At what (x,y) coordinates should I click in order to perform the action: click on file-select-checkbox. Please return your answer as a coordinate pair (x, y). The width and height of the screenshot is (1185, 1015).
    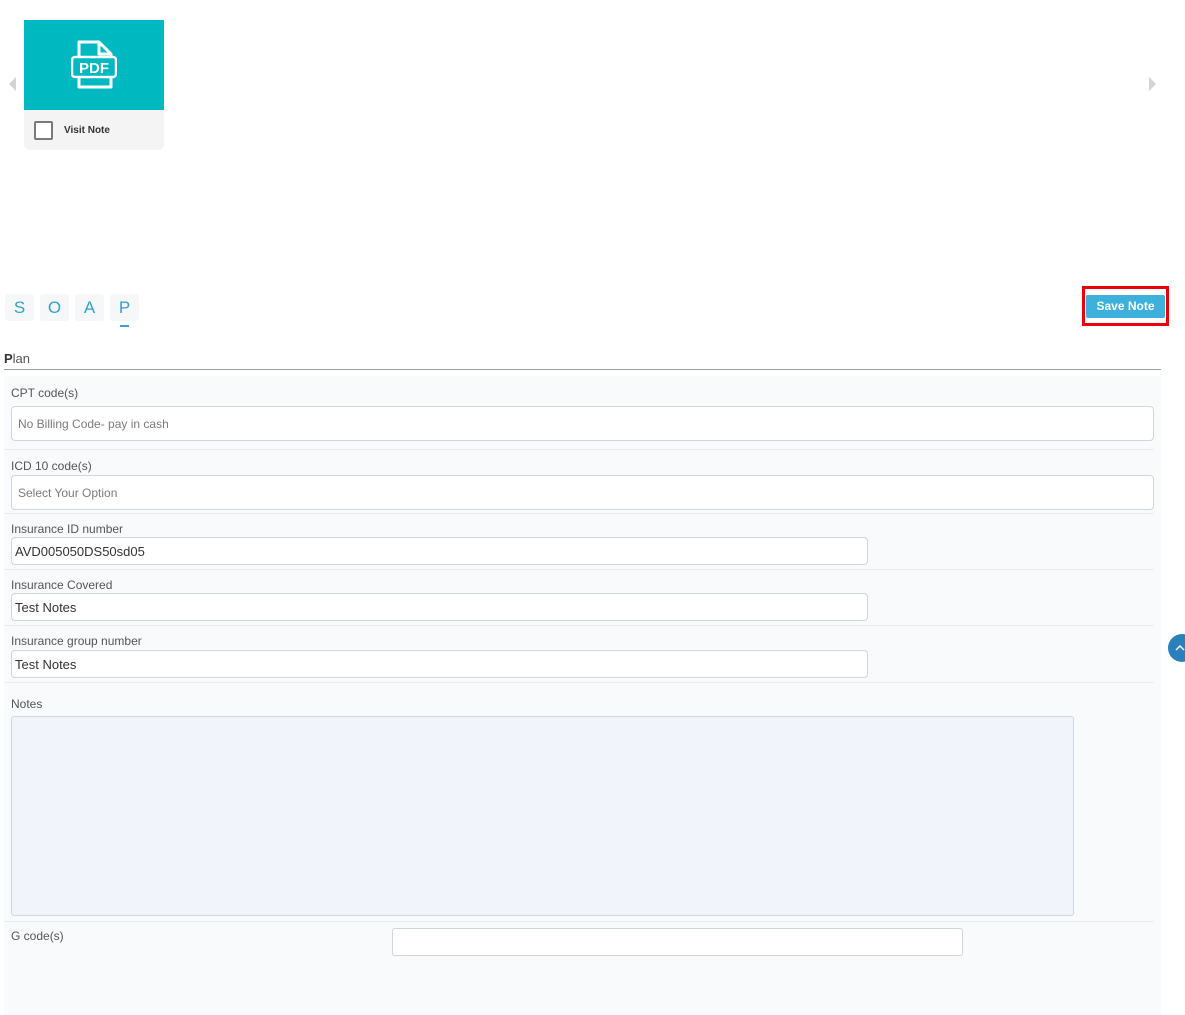
    Looking at the image, I should click on (43, 130).